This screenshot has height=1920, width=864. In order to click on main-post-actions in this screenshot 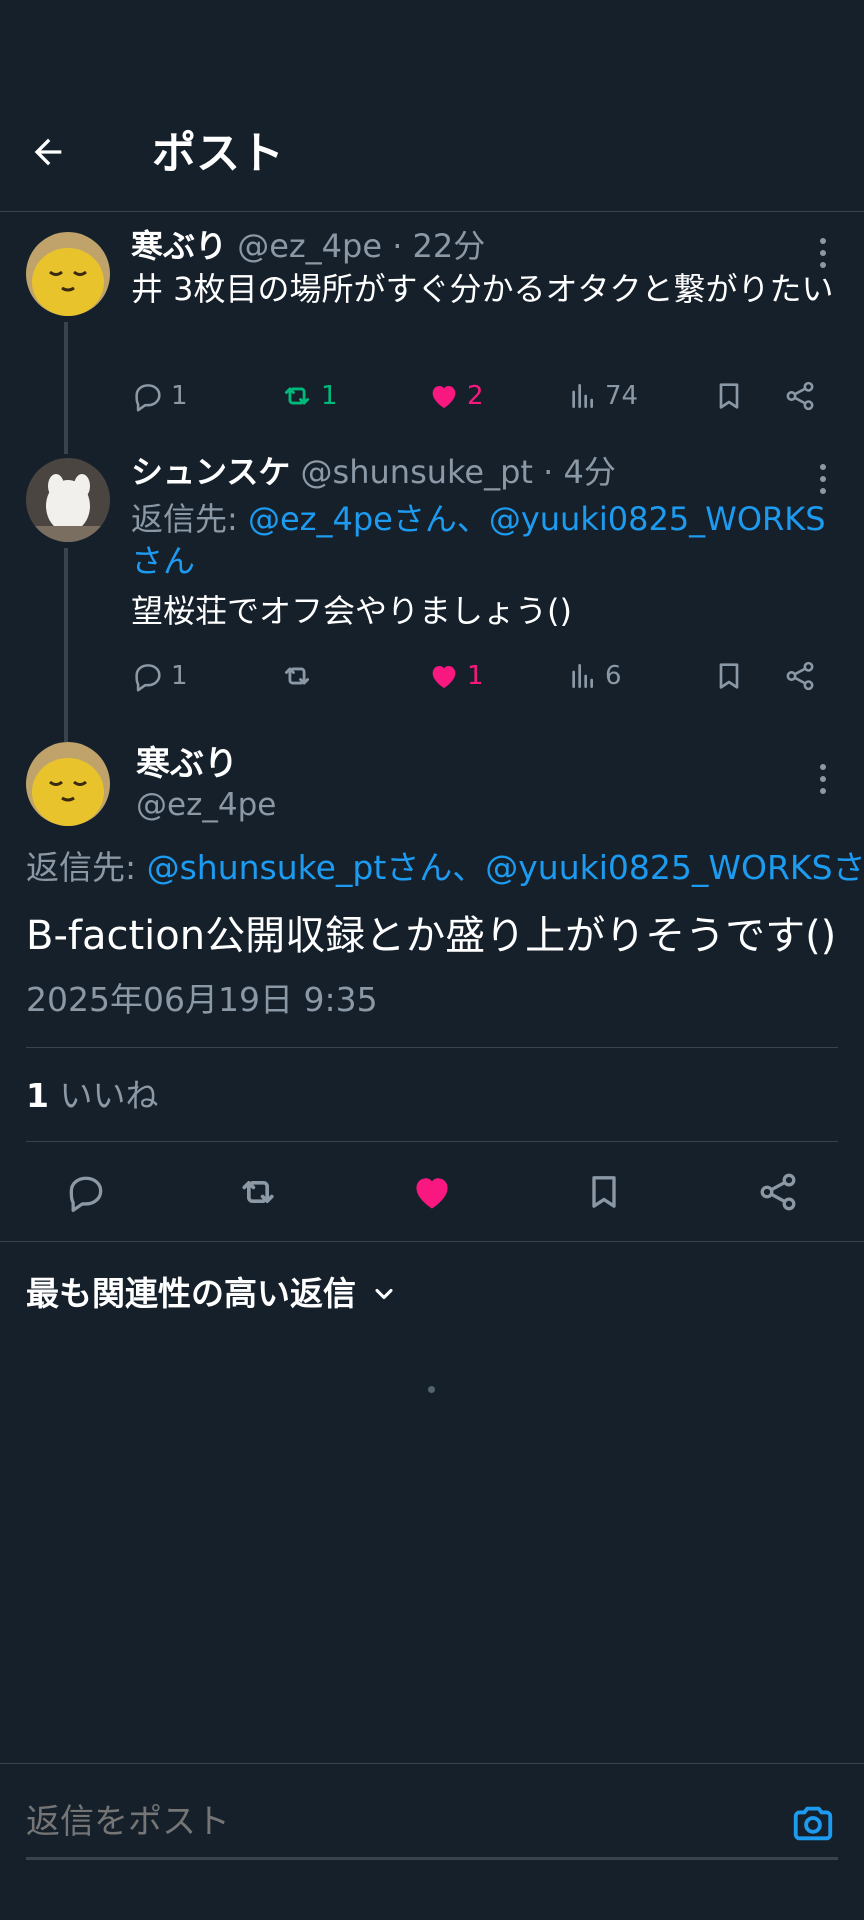, I will do `click(432, 1192)`.